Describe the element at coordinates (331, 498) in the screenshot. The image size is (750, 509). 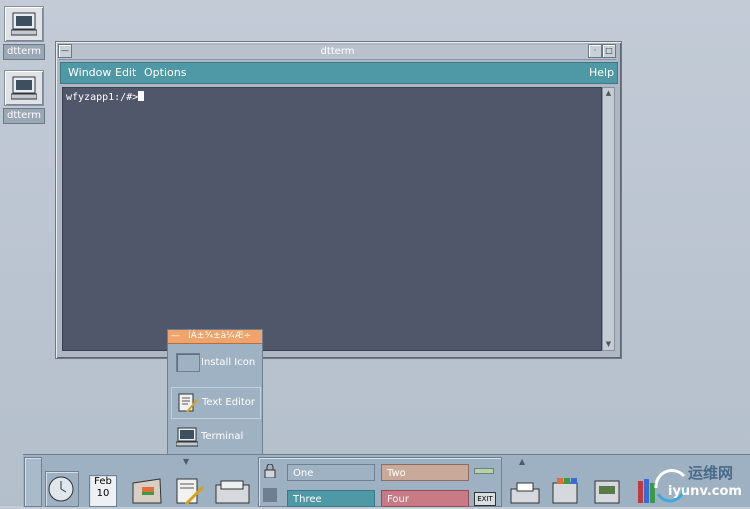
I see `workspace-three-button: Three` at that location.